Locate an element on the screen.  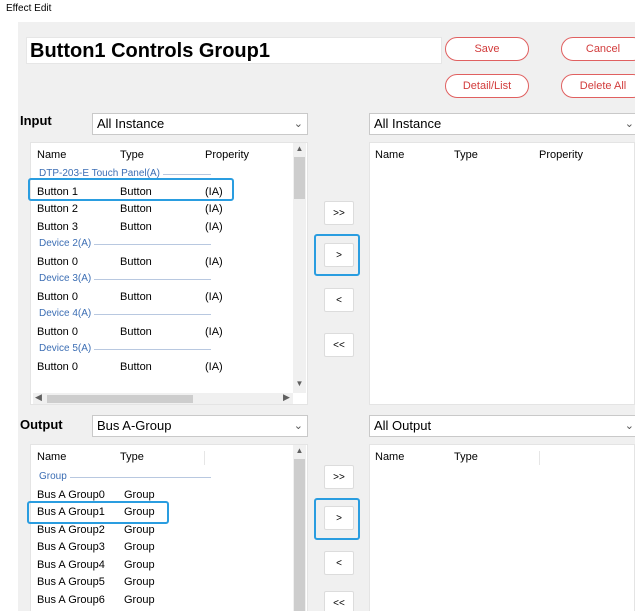
group-name: Device 2(A) is located at coordinates (65, 243).